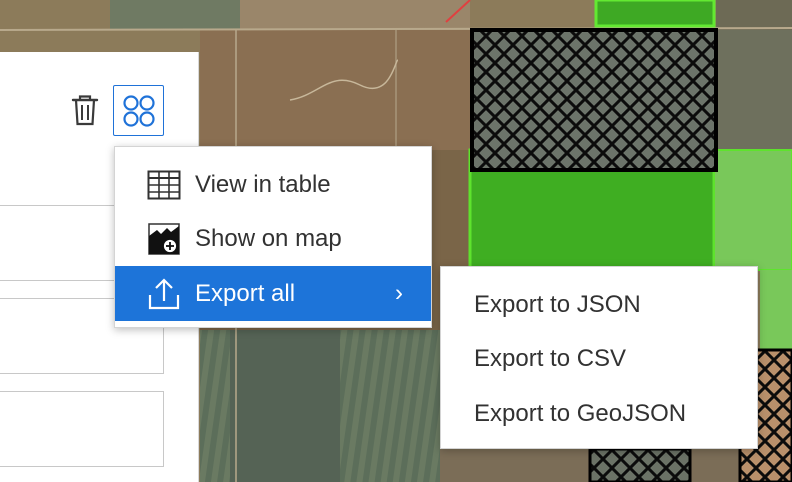 This screenshot has width=792, height=482. What do you see at coordinates (263, 184) in the screenshot?
I see `menu-item-label: View in table` at bounding box center [263, 184].